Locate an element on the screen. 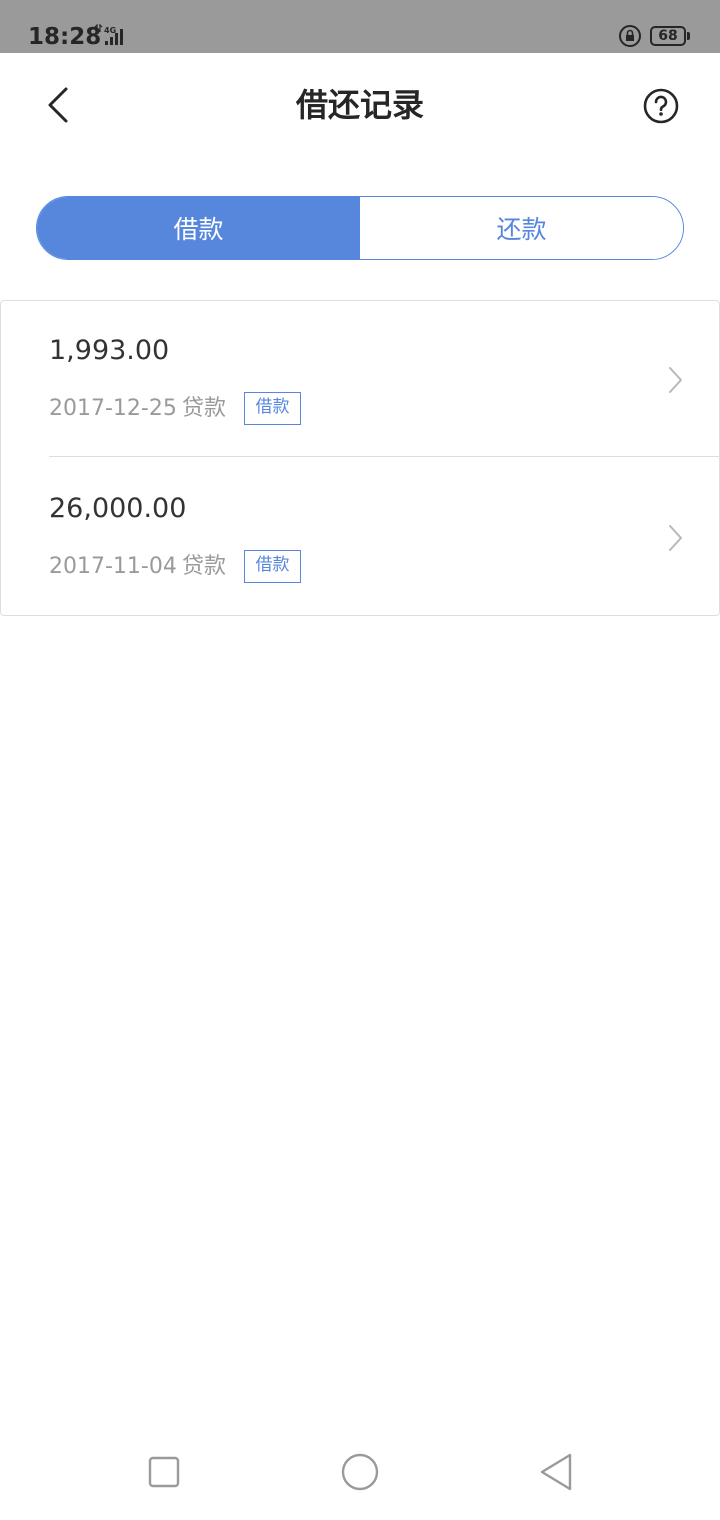 This screenshot has width=720, height=1520. chevron-left-icon is located at coordinates (58, 105).